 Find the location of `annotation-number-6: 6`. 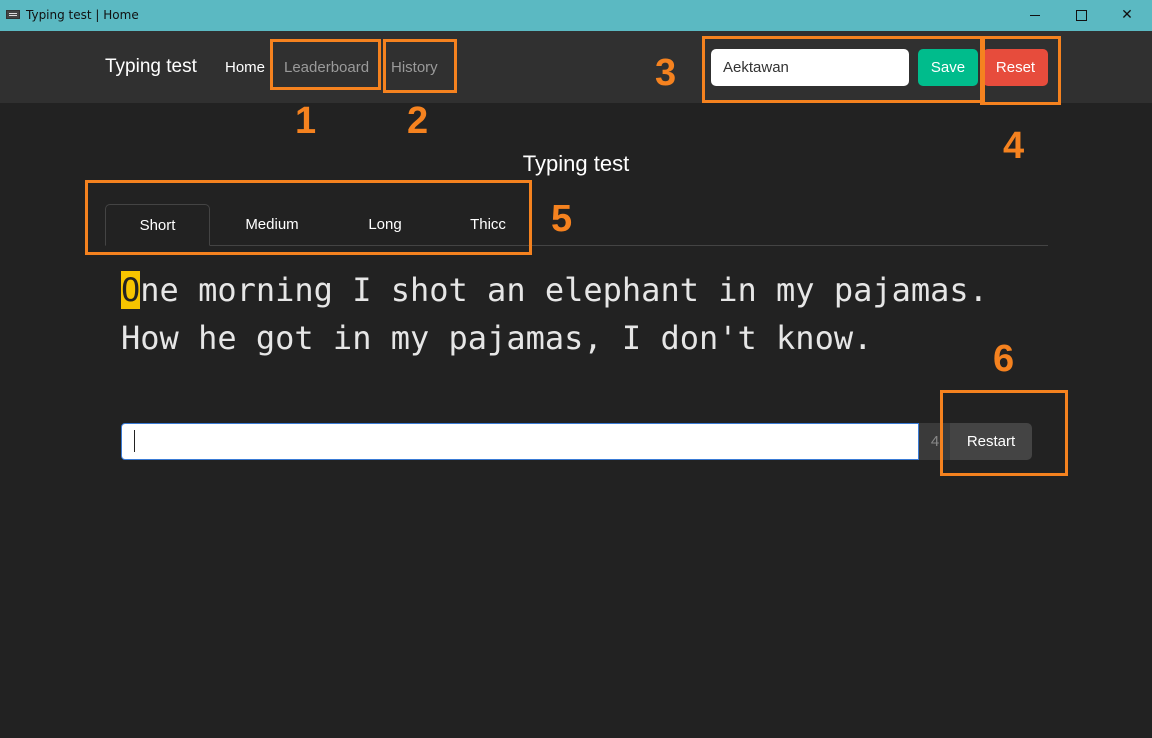

annotation-number-6: 6 is located at coordinates (1004, 359).